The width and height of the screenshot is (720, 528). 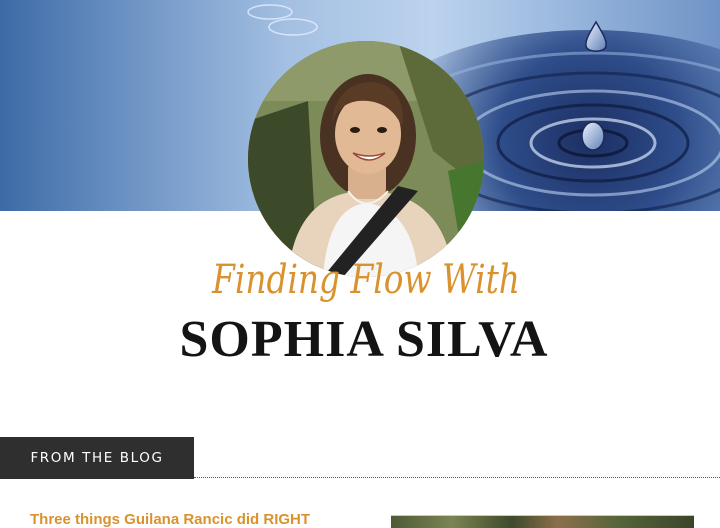 What do you see at coordinates (542, 521) in the screenshot?
I see `blog-post-thumbnail` at bounding box center [542, 521].